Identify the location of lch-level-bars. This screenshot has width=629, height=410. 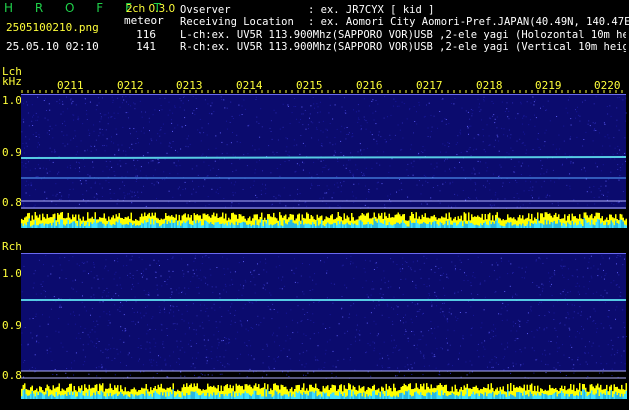
(324, 220).